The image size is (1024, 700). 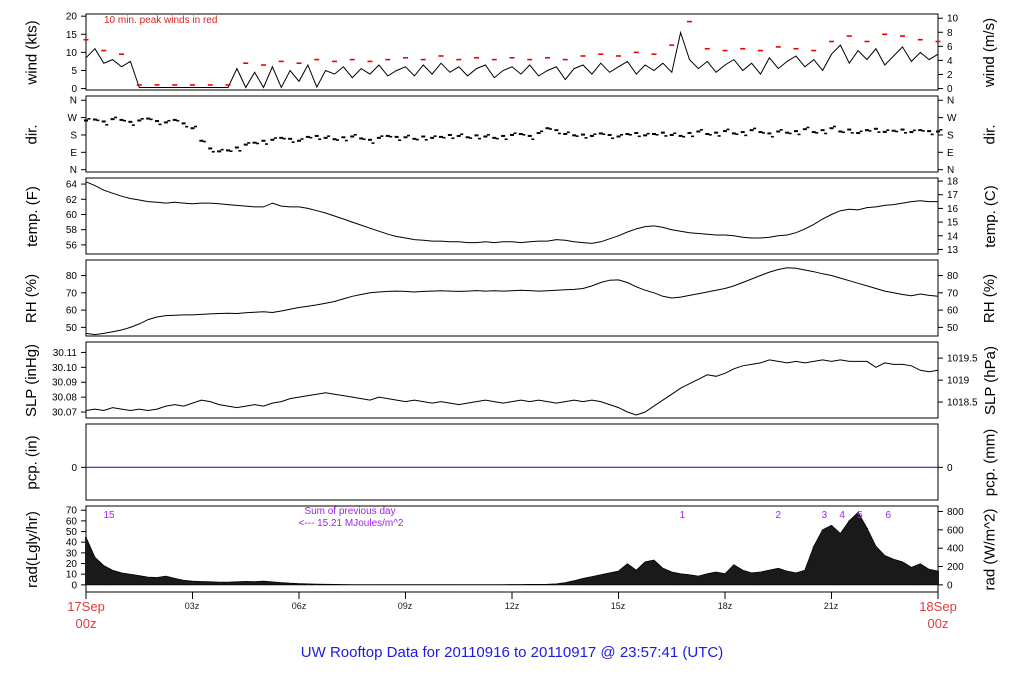 What do you see at coordinates (990, 134) in the screenshot?
I see `axis-title-dir-right: dir.` at bounding box center [990, 134].